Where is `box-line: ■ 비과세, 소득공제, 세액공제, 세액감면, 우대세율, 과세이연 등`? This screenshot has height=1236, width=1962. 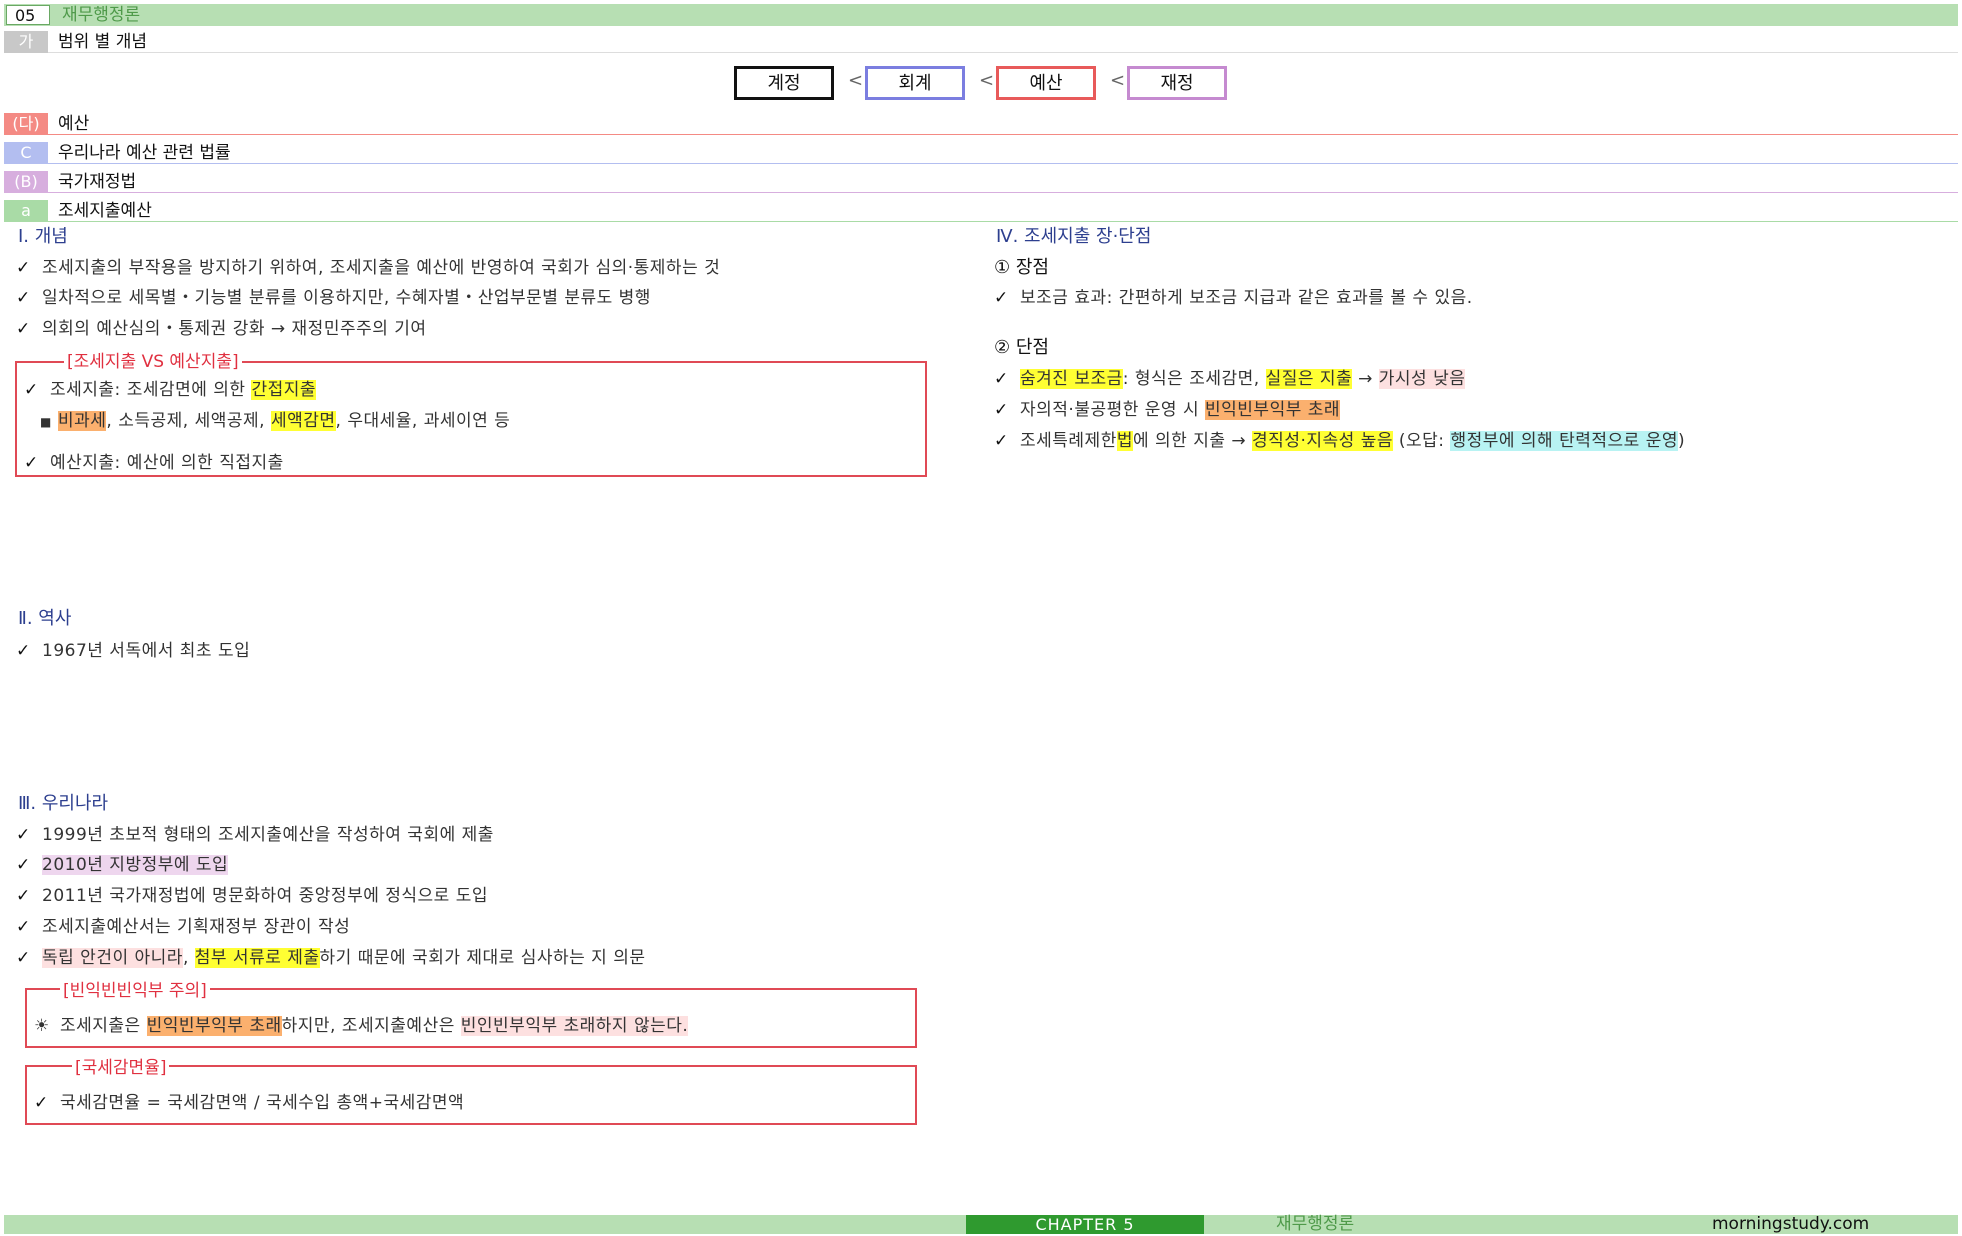 box-line: ■ 비과세, 소득공제, 세액공제, 세액감면, 우대세율, 과세이연 등 is located at coordinates (275, 421).